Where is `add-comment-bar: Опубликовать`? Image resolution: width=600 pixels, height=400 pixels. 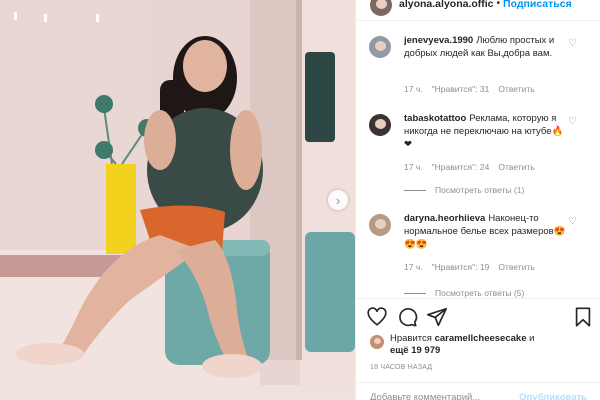
add-comment-bar: Опубликовать is located at coordinates (478, 394).